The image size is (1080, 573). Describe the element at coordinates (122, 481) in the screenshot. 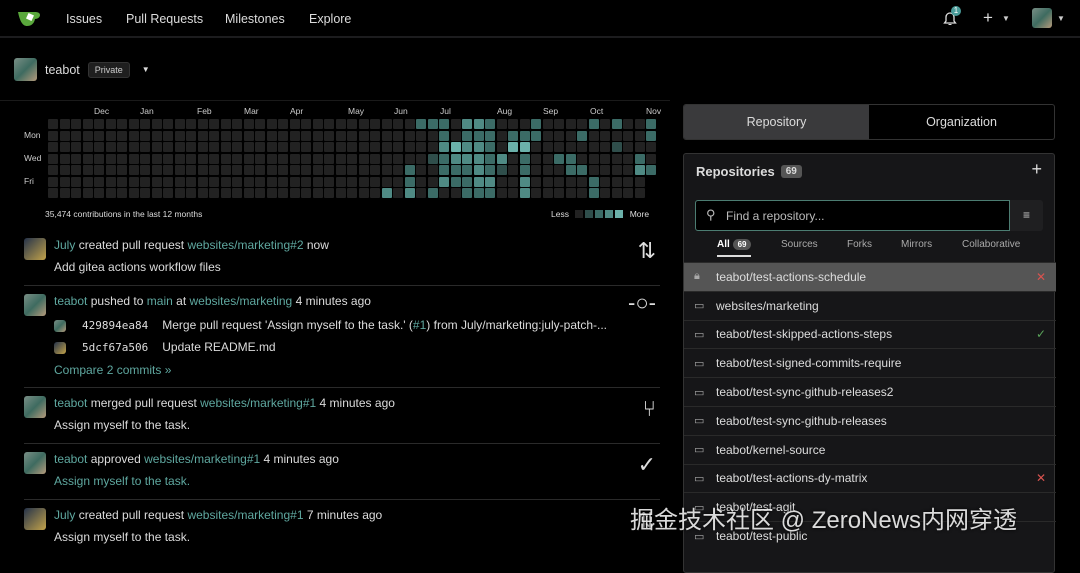

I see `pr-title-link: Assign myself to the task.` at that location.